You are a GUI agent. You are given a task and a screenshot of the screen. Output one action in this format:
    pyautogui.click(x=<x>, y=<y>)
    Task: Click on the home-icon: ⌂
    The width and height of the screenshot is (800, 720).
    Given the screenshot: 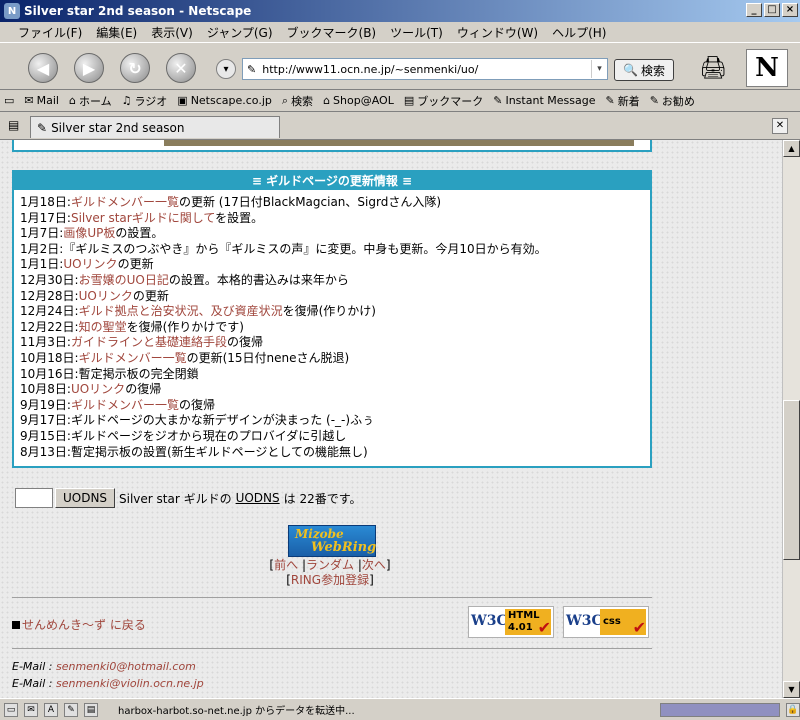 What is the action you would take?
    pyautogui.click(x=72, y=100)
    